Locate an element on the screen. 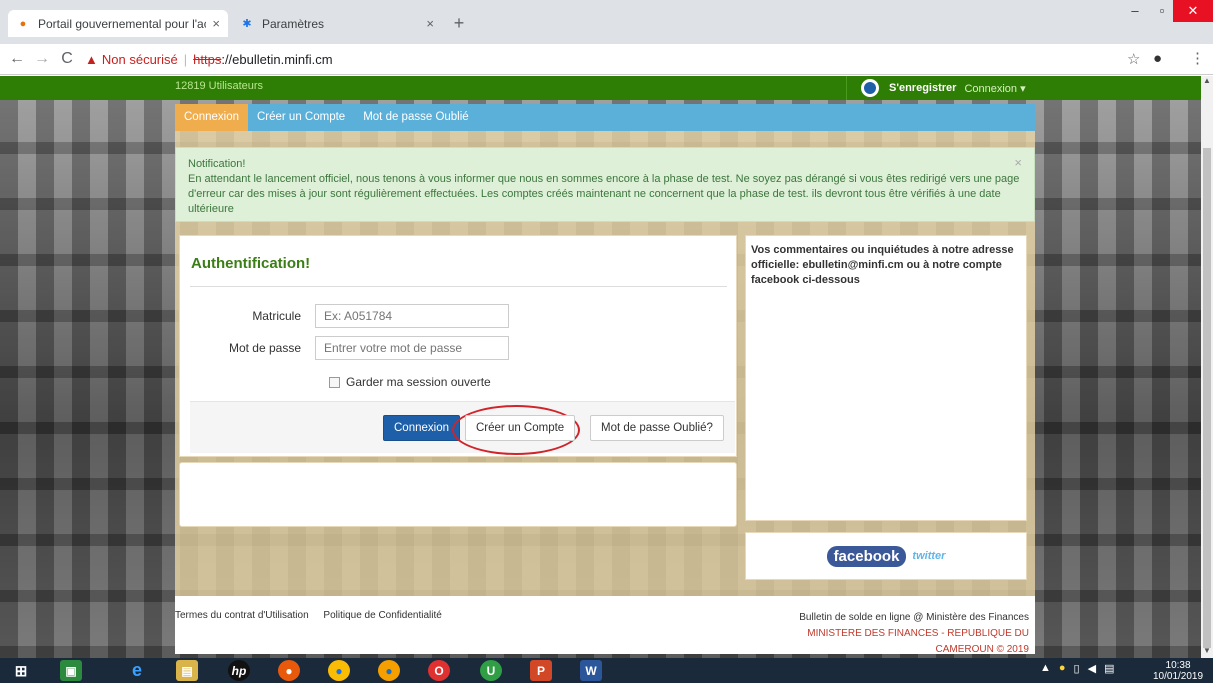 This screenshot has height=683, width=1213. network-icon: ▤ is located at coordinates (1109, 668).